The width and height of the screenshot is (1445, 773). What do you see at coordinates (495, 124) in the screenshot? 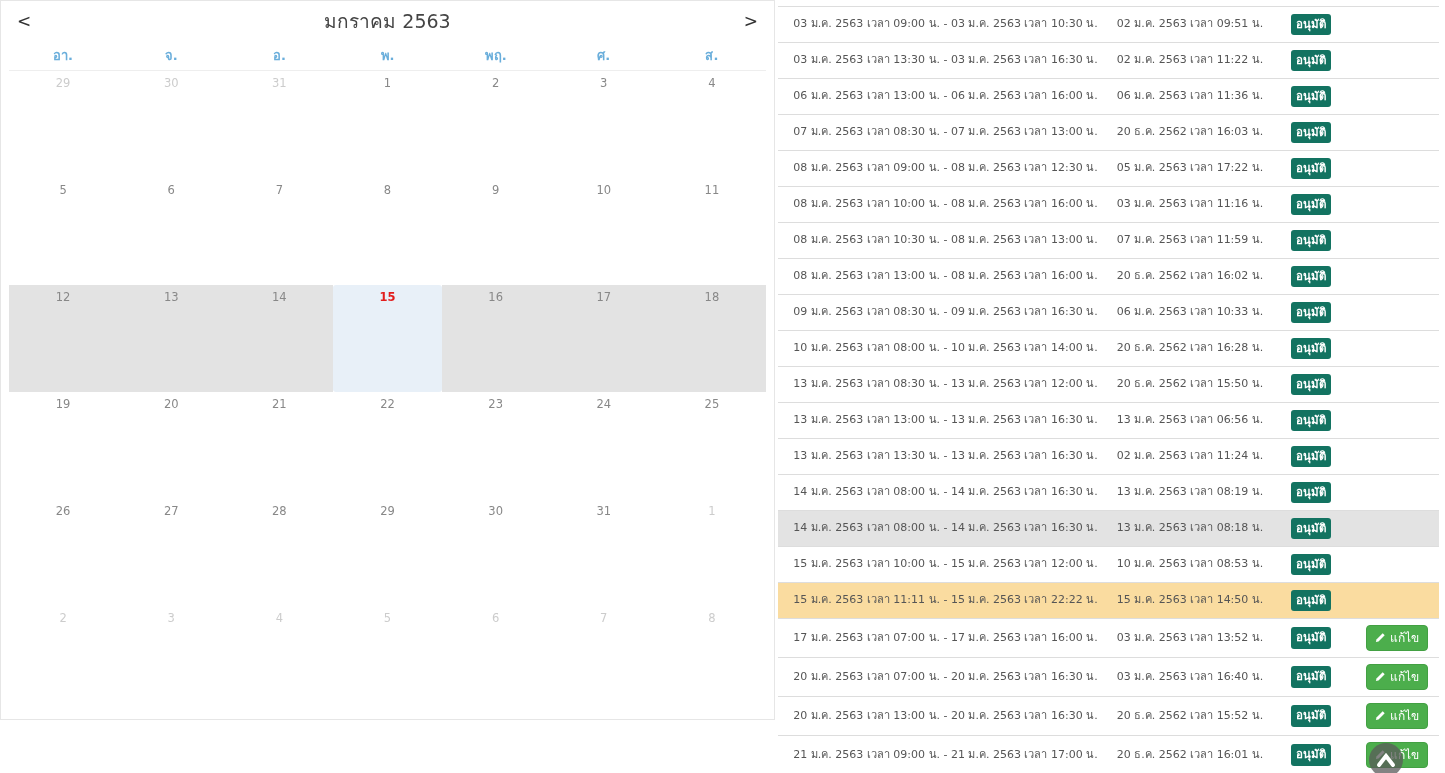
I see `day-cell: 2` at bounding box center [495, 124].